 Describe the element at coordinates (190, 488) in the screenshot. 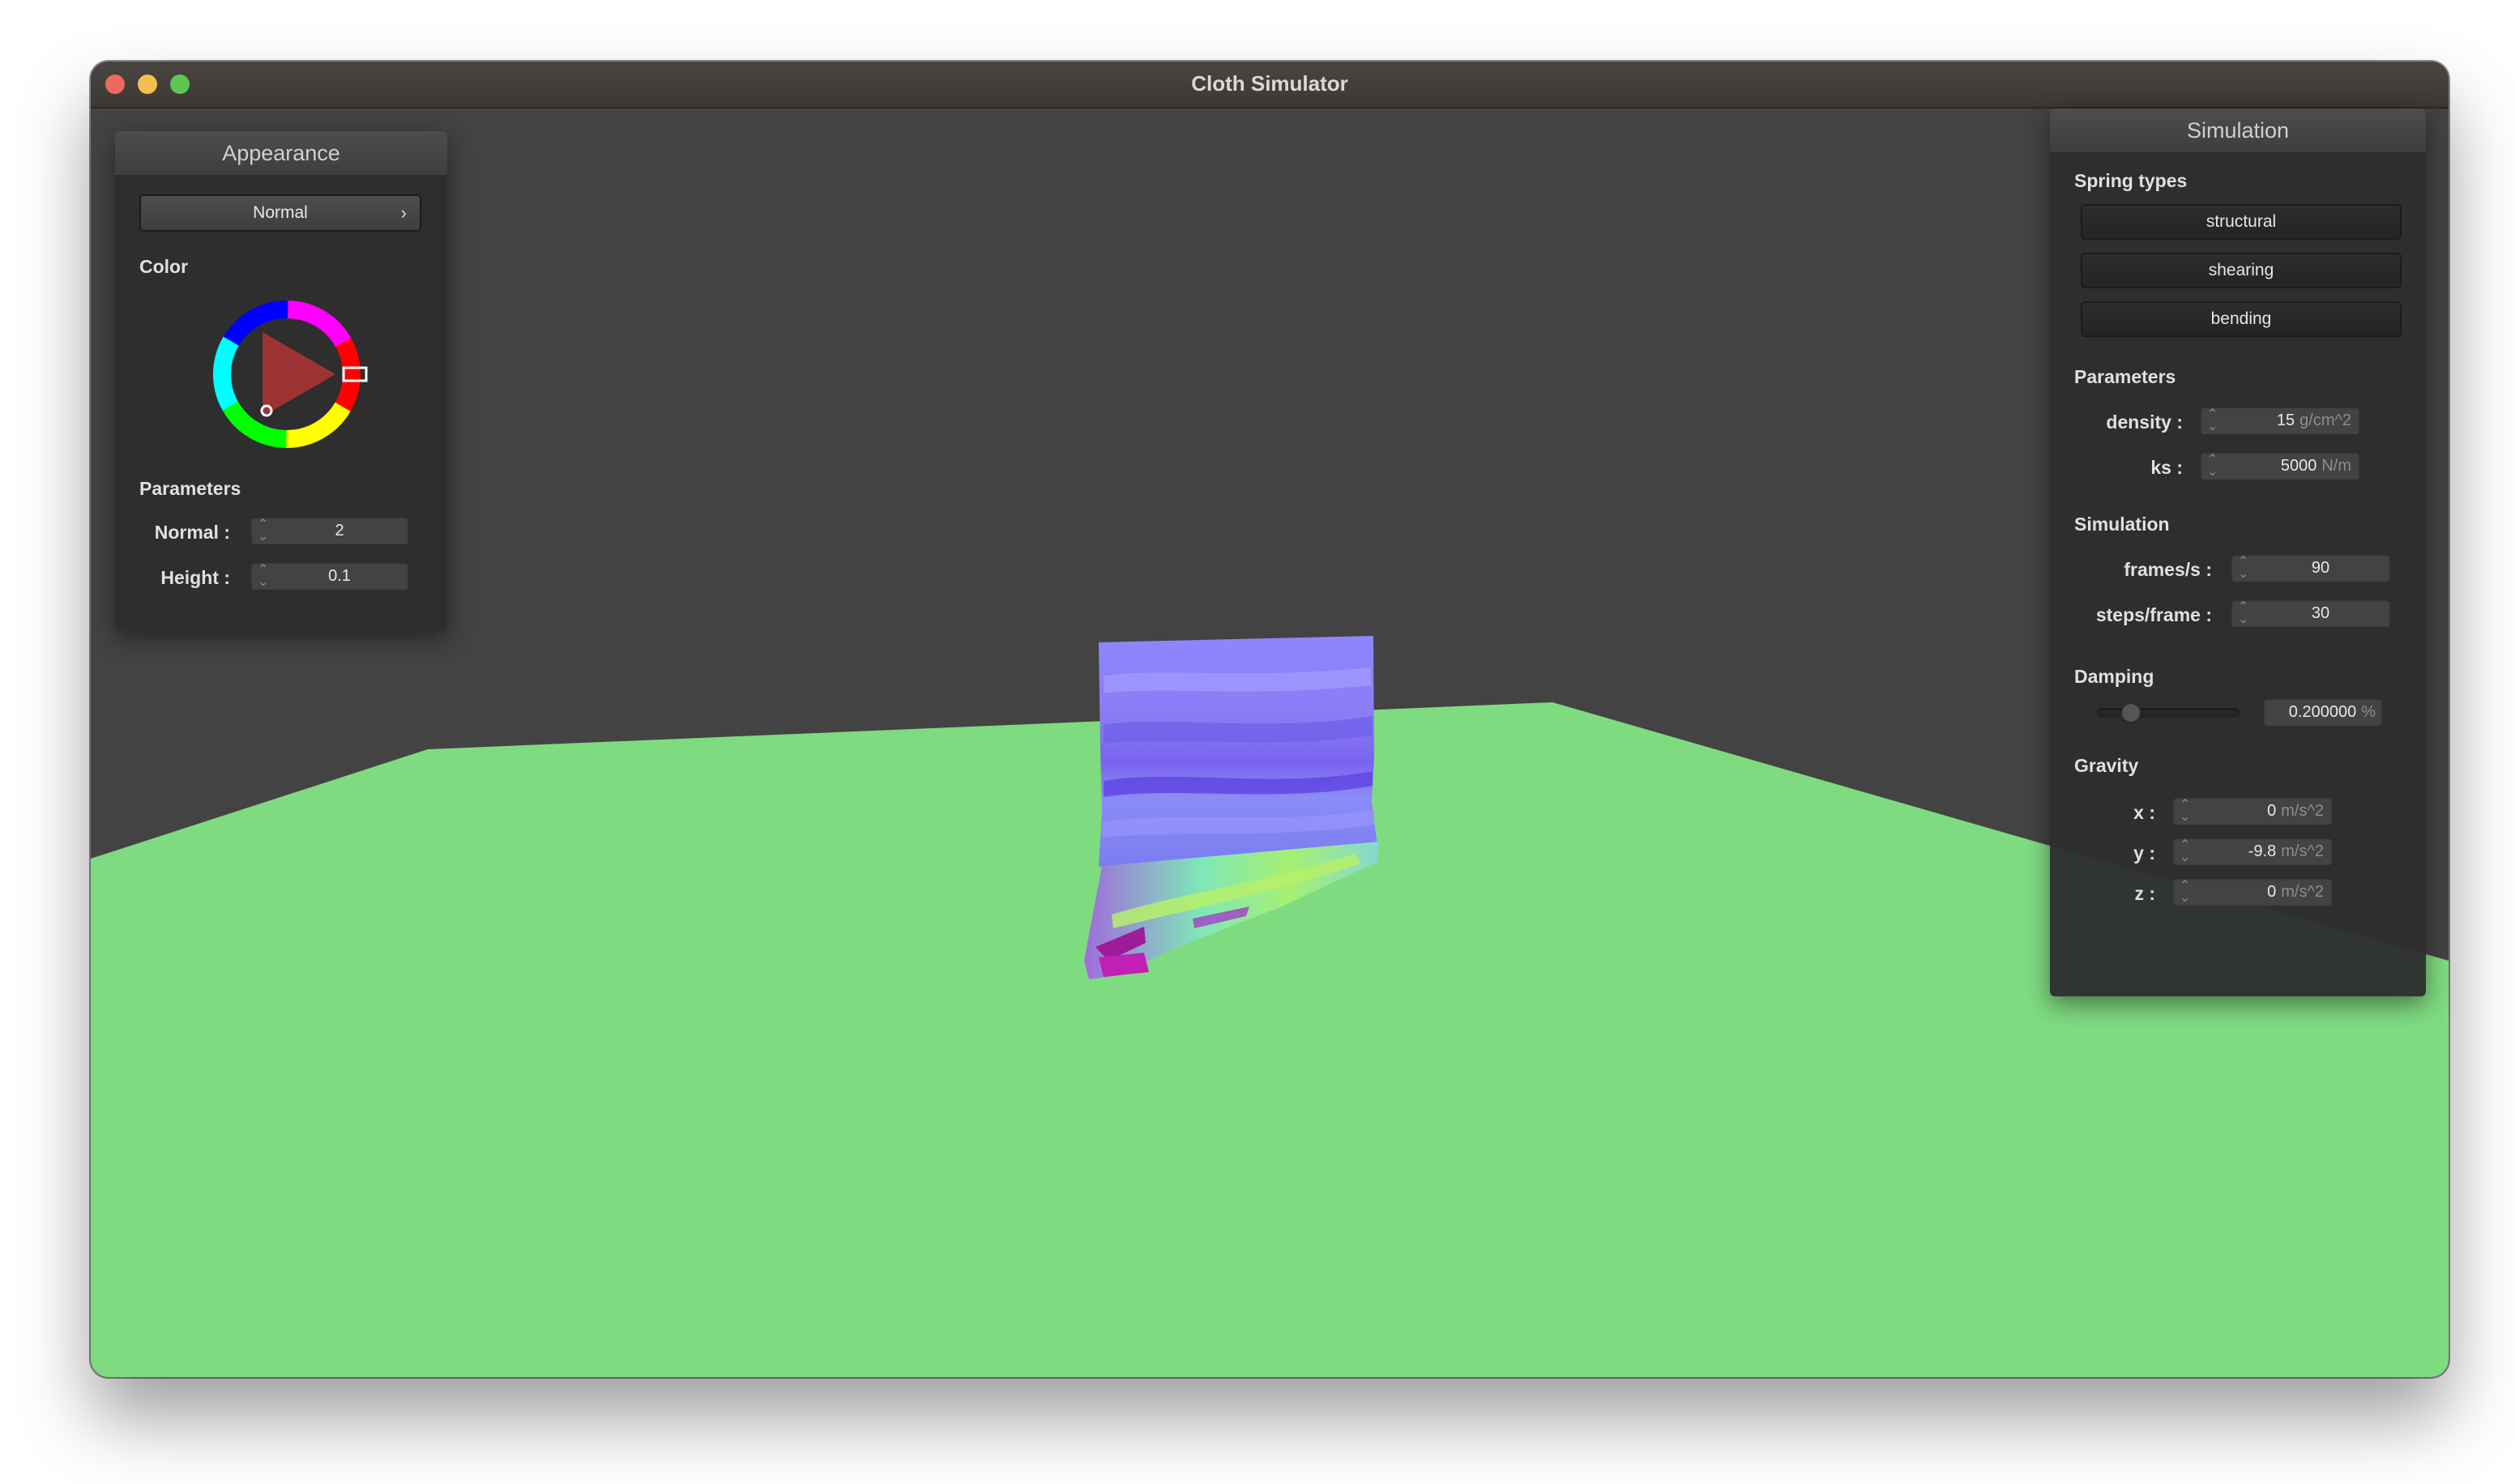

I see `appearance-parameters-label: Parameters` at that location.